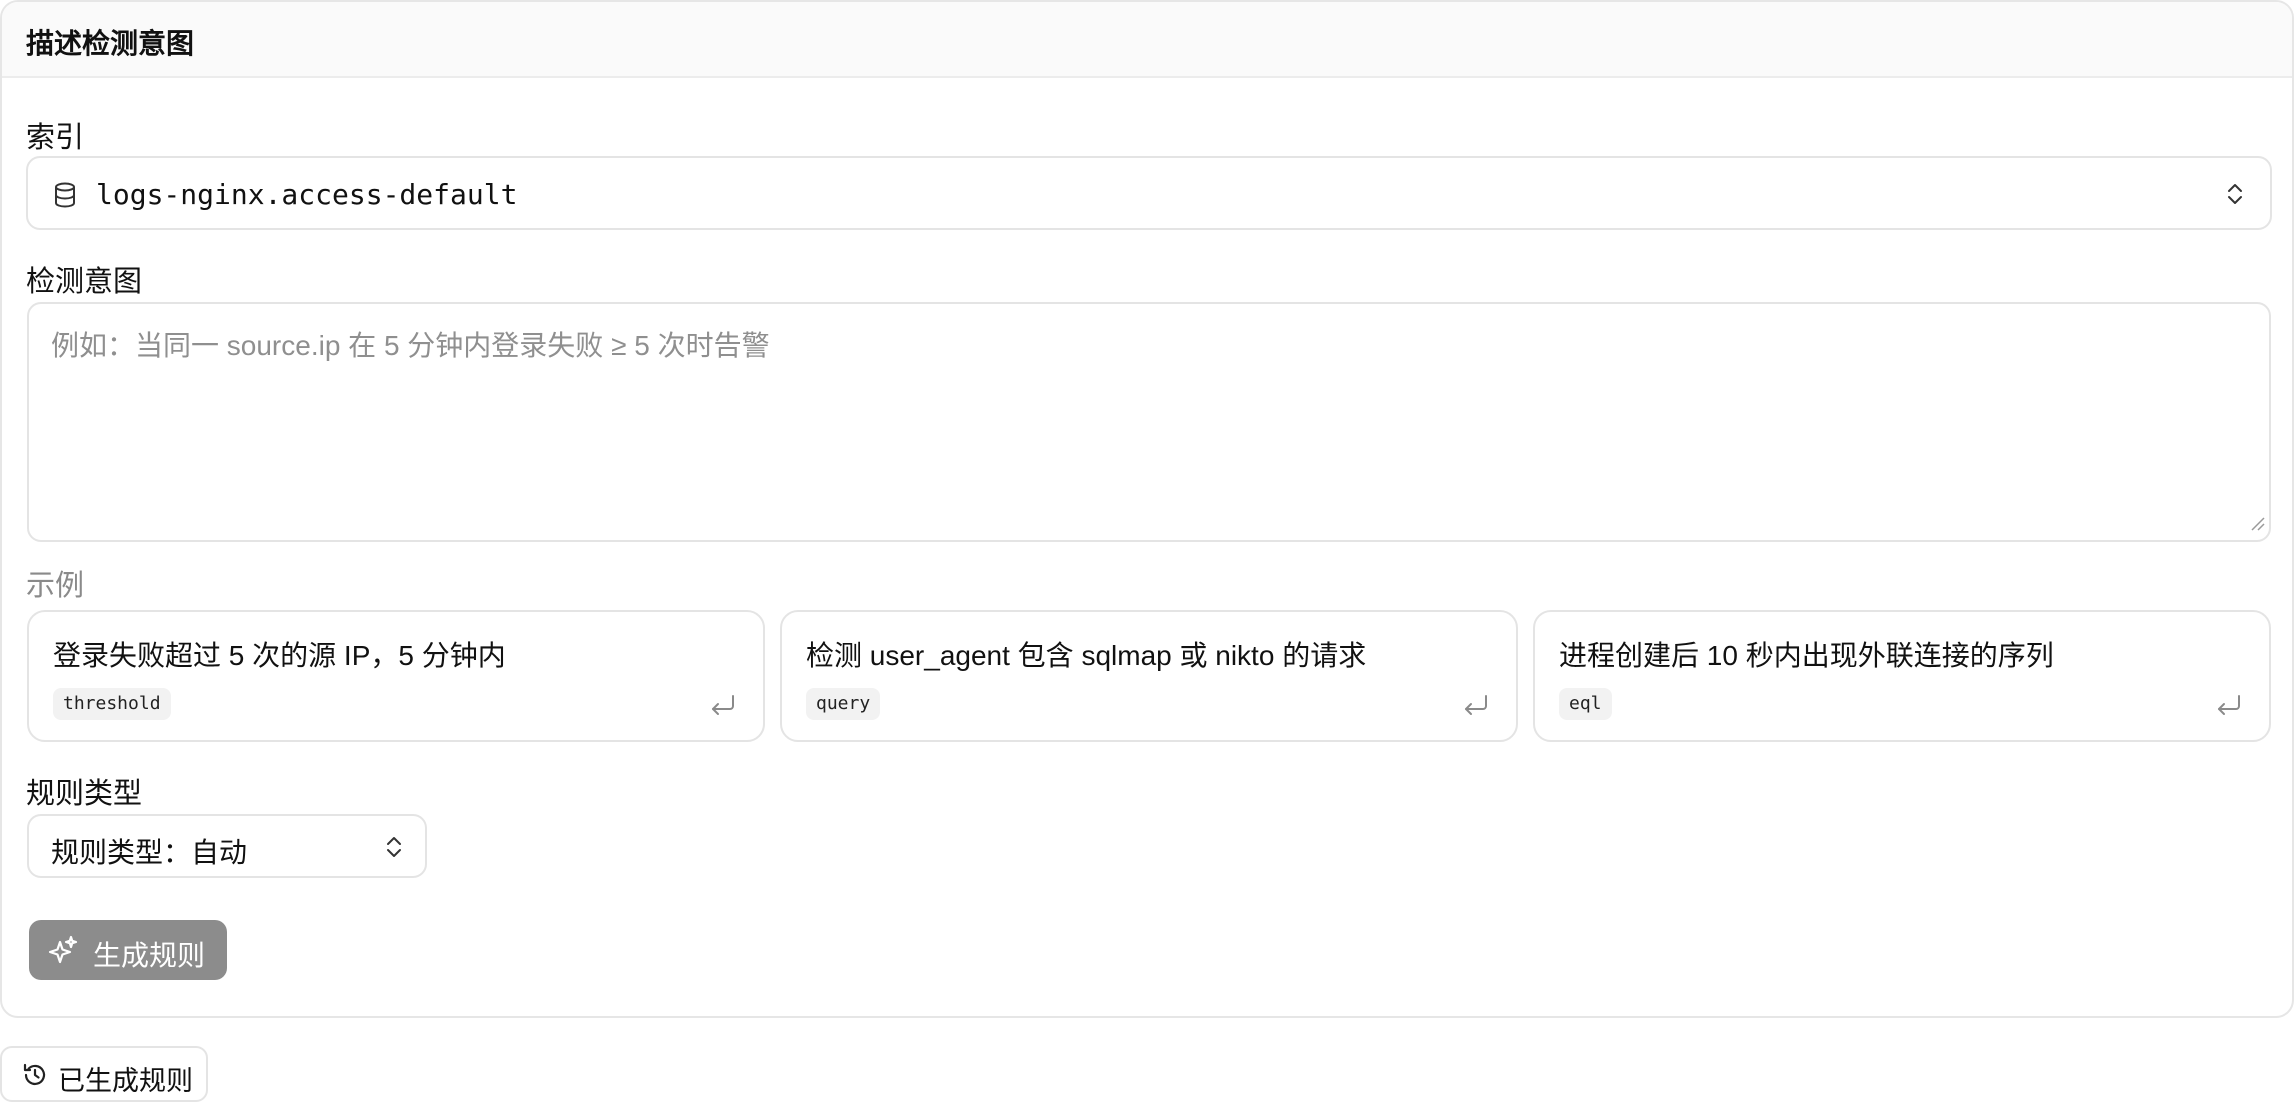 The image size is (2296, 1102). Describe the element at coordinates (307, 194) in the screenshot. I see `index-value: logs-nginx.access-default` at that location.